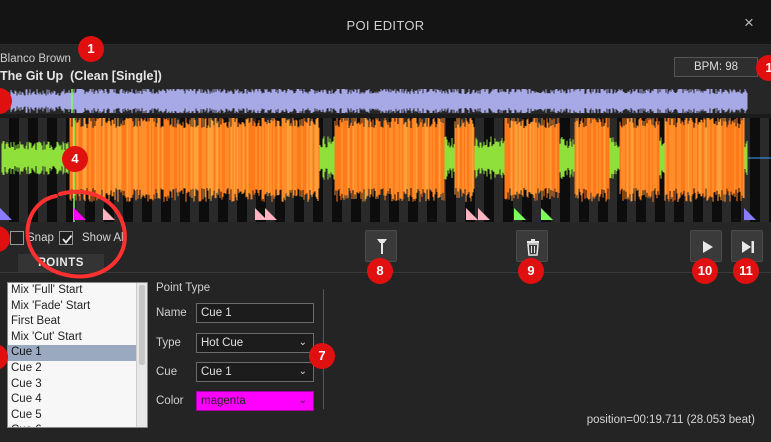 This screenshot has width=771, height=442. I want to click on annotation-badge: 8, so click(380, 271).